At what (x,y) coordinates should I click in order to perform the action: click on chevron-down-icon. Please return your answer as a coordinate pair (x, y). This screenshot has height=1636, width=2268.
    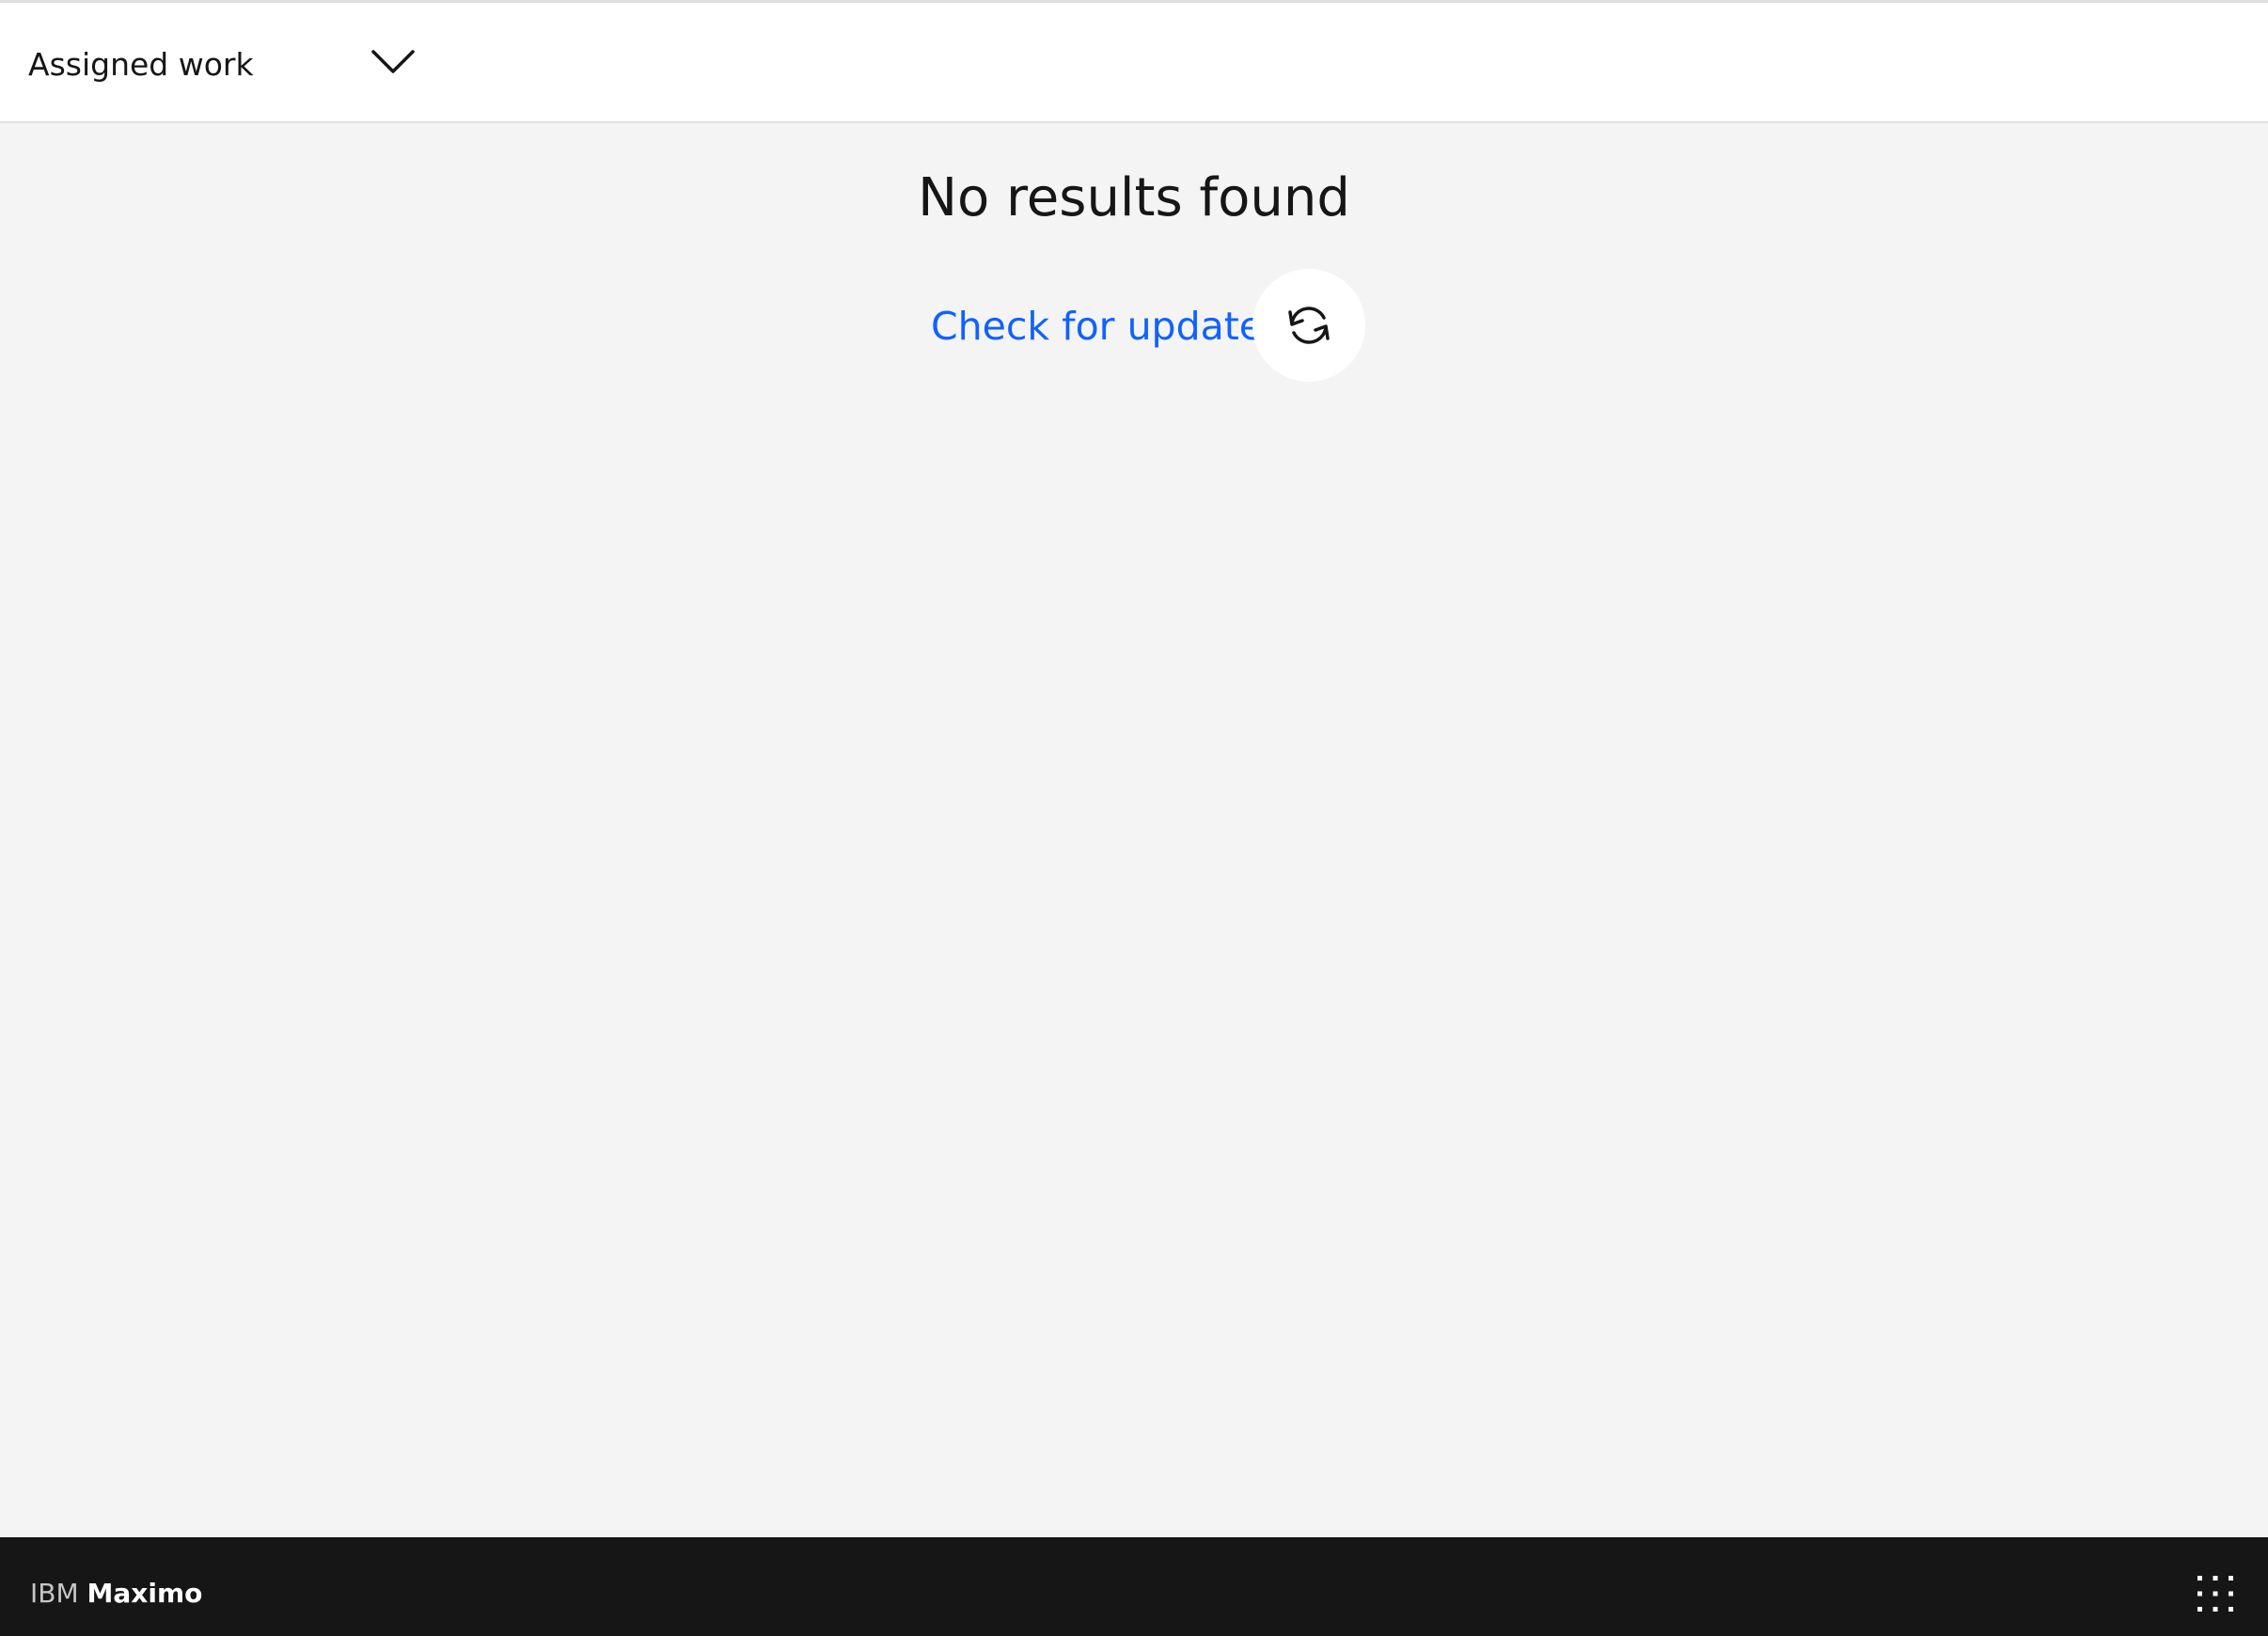
    Looking at the image, I should click on (393, 62).